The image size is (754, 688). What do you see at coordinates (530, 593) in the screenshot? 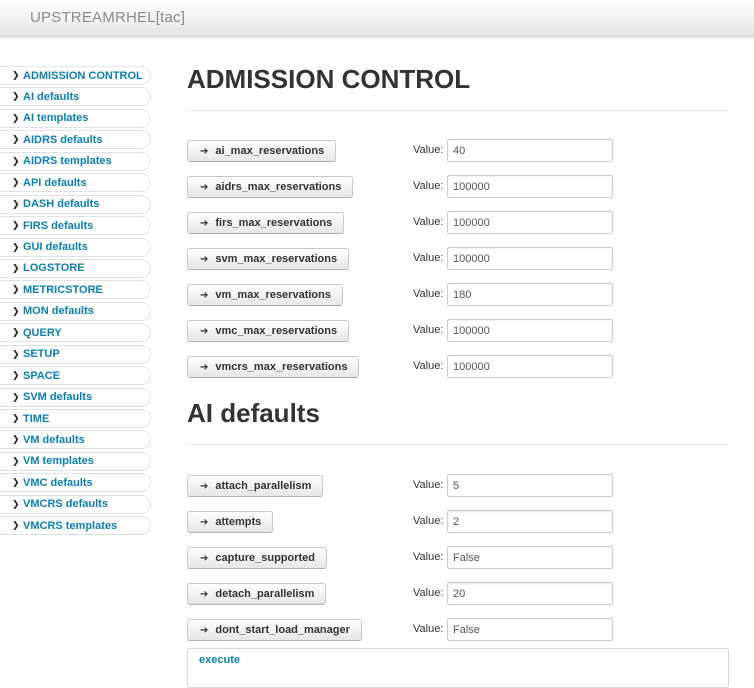
I see `value-input-detach-parallelism` at bounding box center [530, 593].